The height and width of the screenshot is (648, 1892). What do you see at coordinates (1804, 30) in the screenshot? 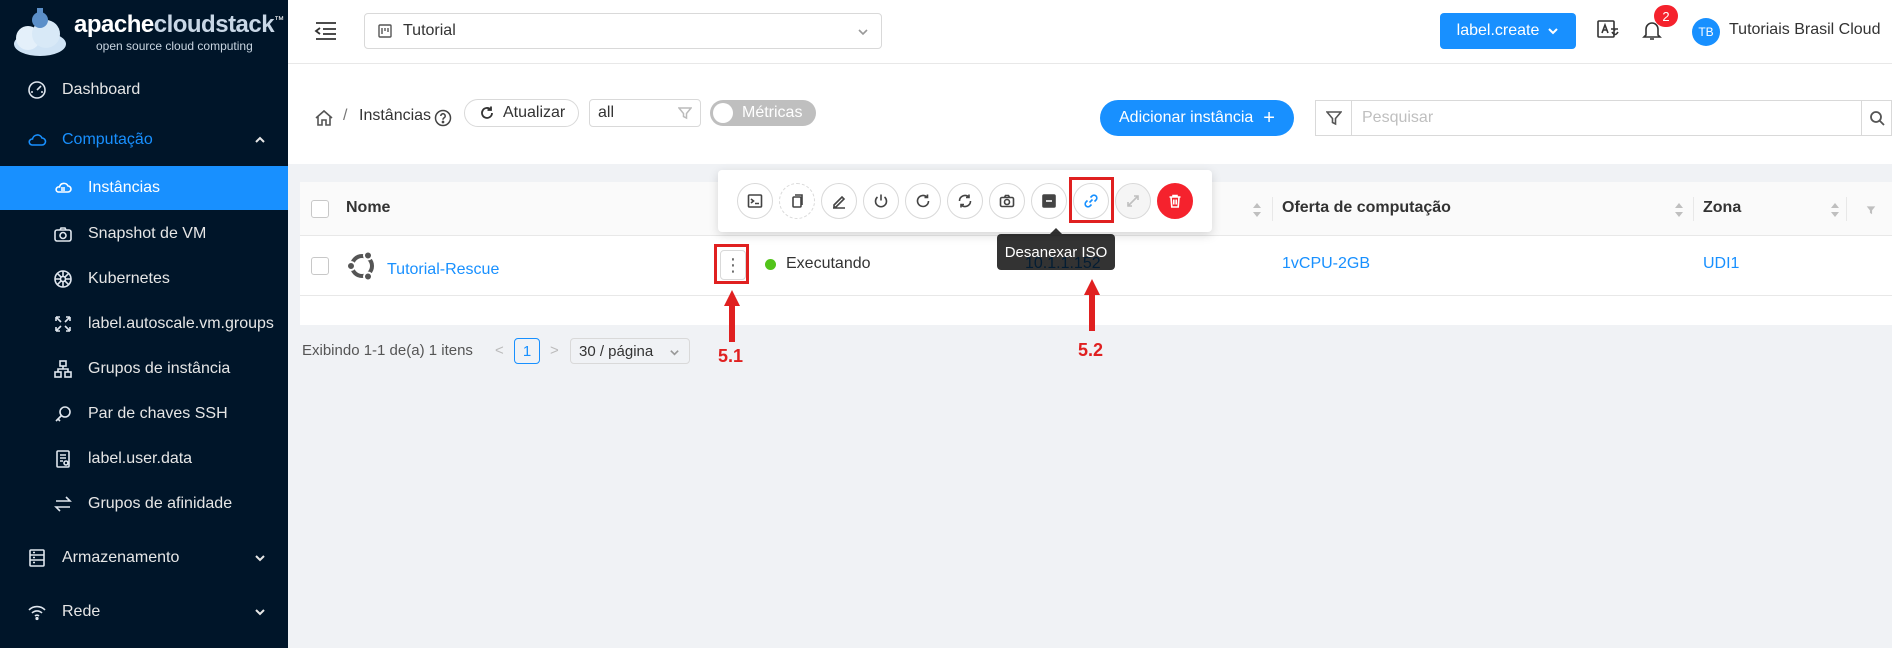
I see `user-name: Tutoriais Brasil Cloud` at bounding box center [1804, 30].